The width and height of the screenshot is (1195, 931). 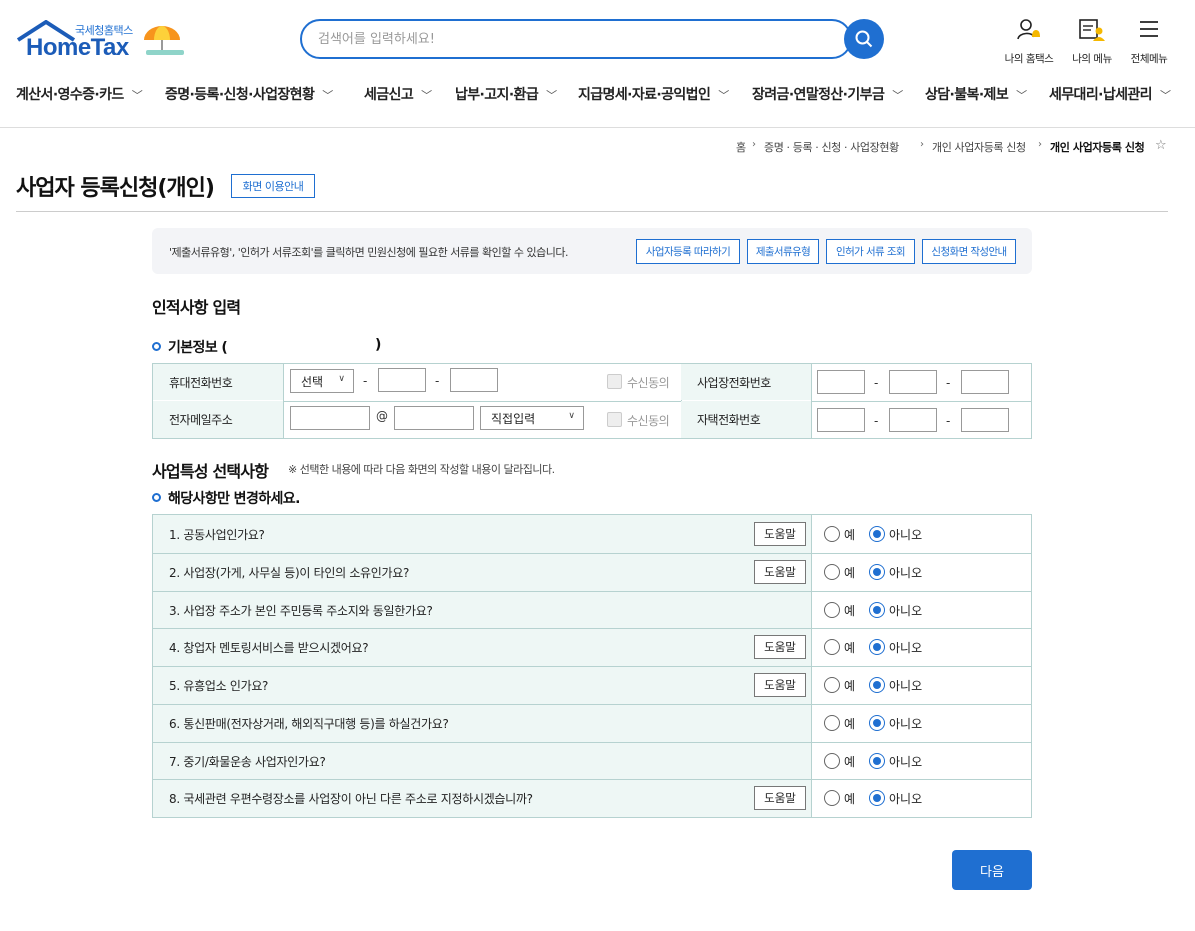 What do you see at coordinates (741, 147) in the screenshot?
I see `breadcrumb-home: 홈` at bounding box center [741, 147].